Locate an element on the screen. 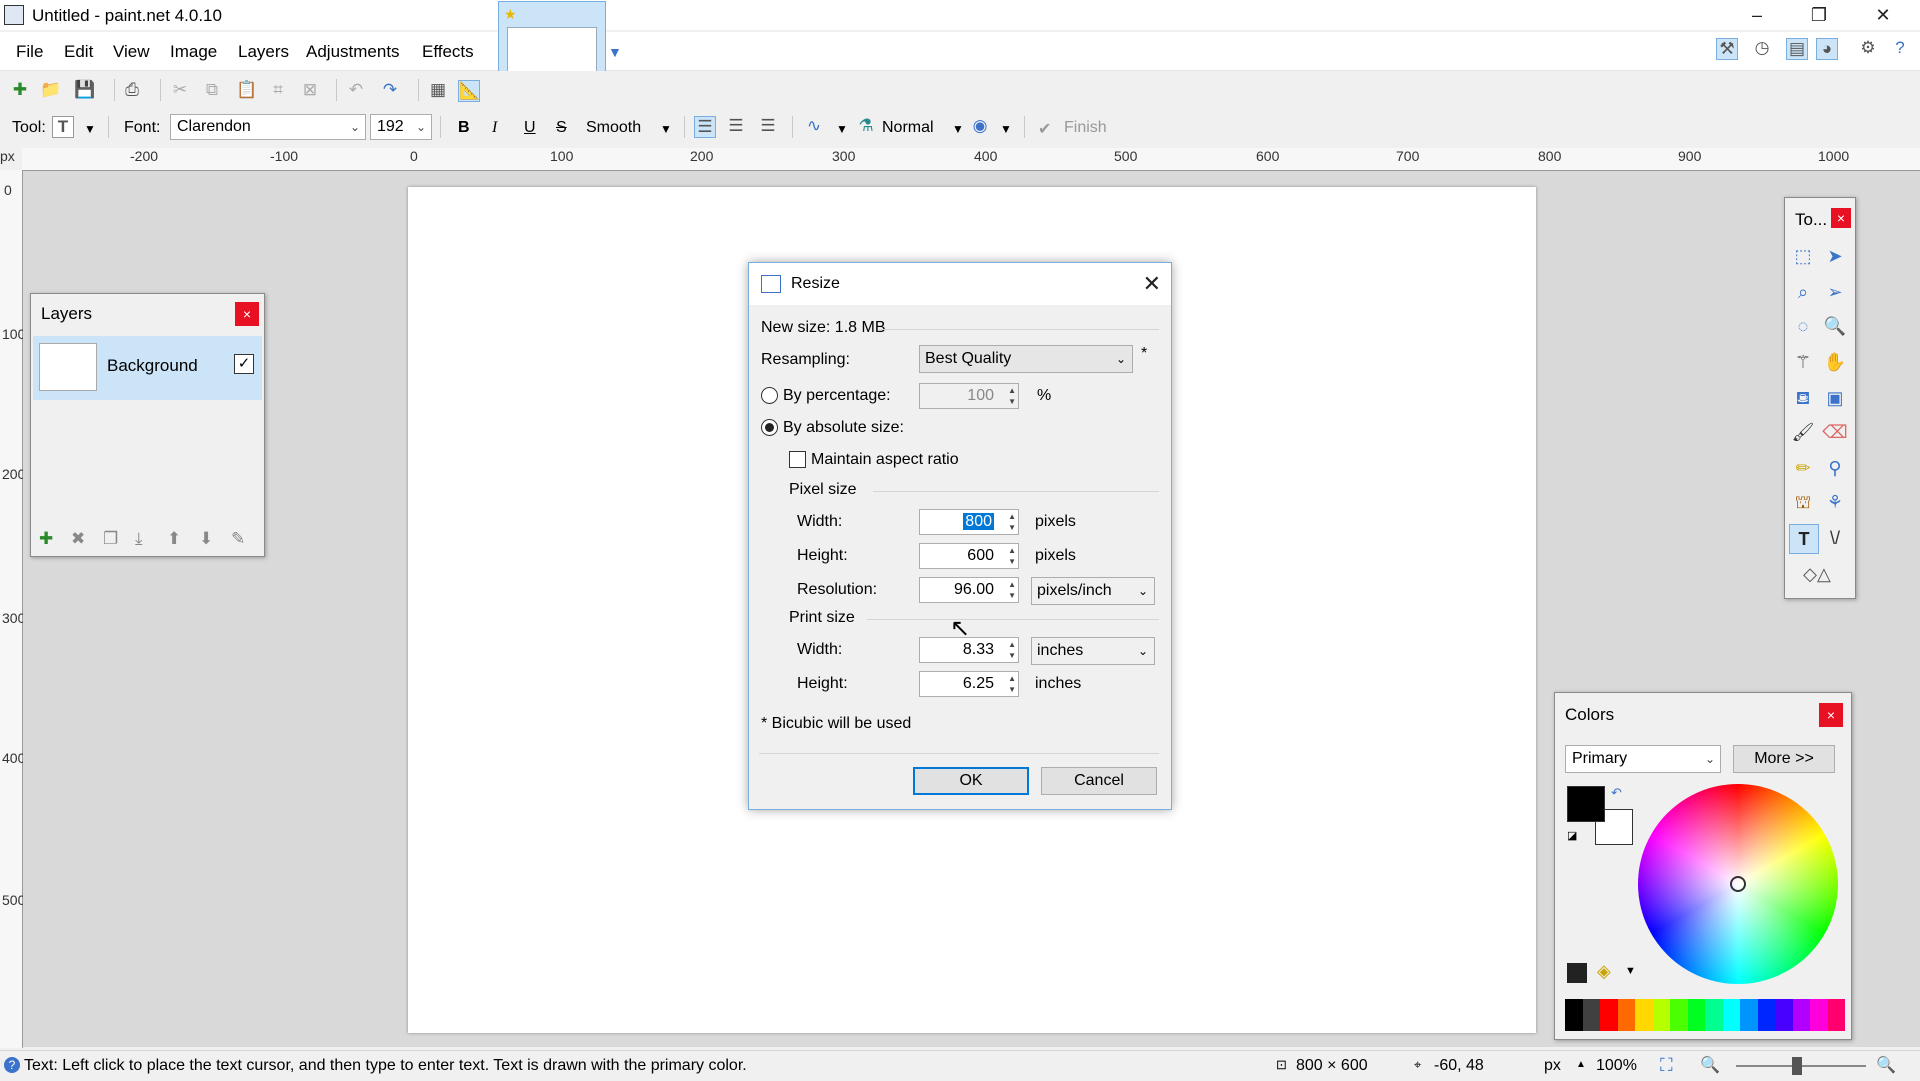 This screenshot has width=1920, height=1081. add-layer-icon: ✚ is located at coordinates (46, 539).